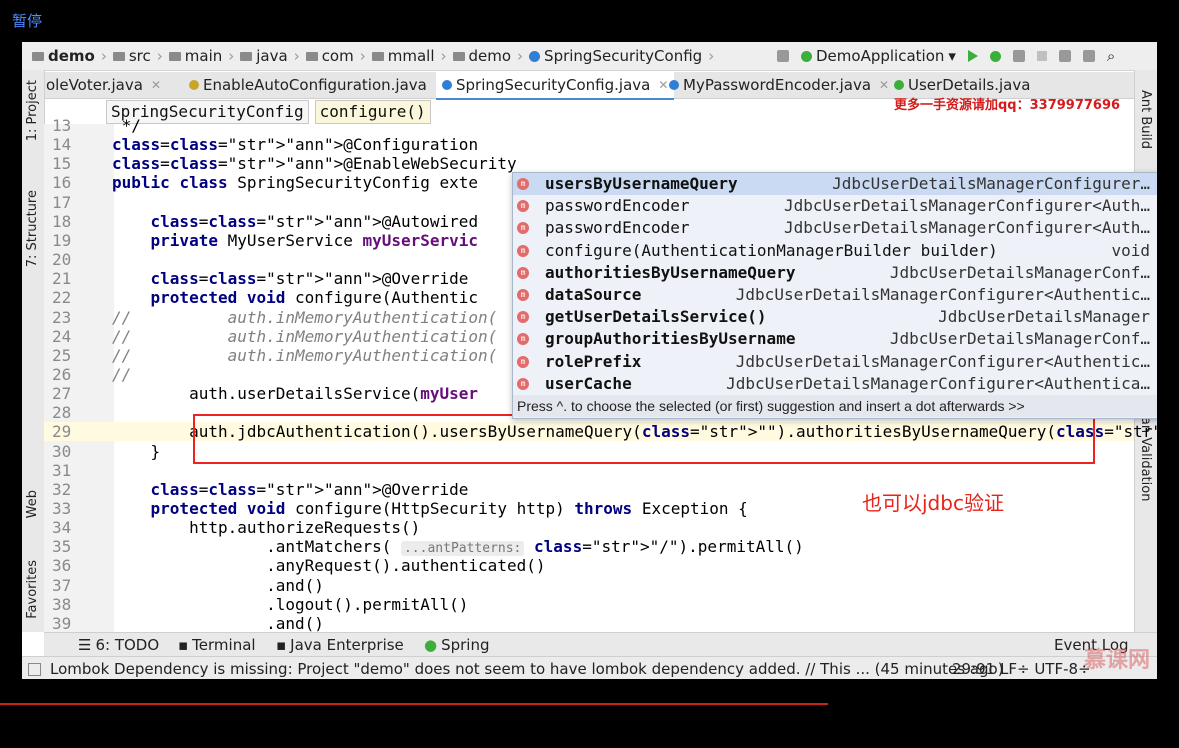 The image size is (1179, 748). Describe the element at coordinates (195, 56) in the screenshot. I see `breadcrumb-item: main` at that location.